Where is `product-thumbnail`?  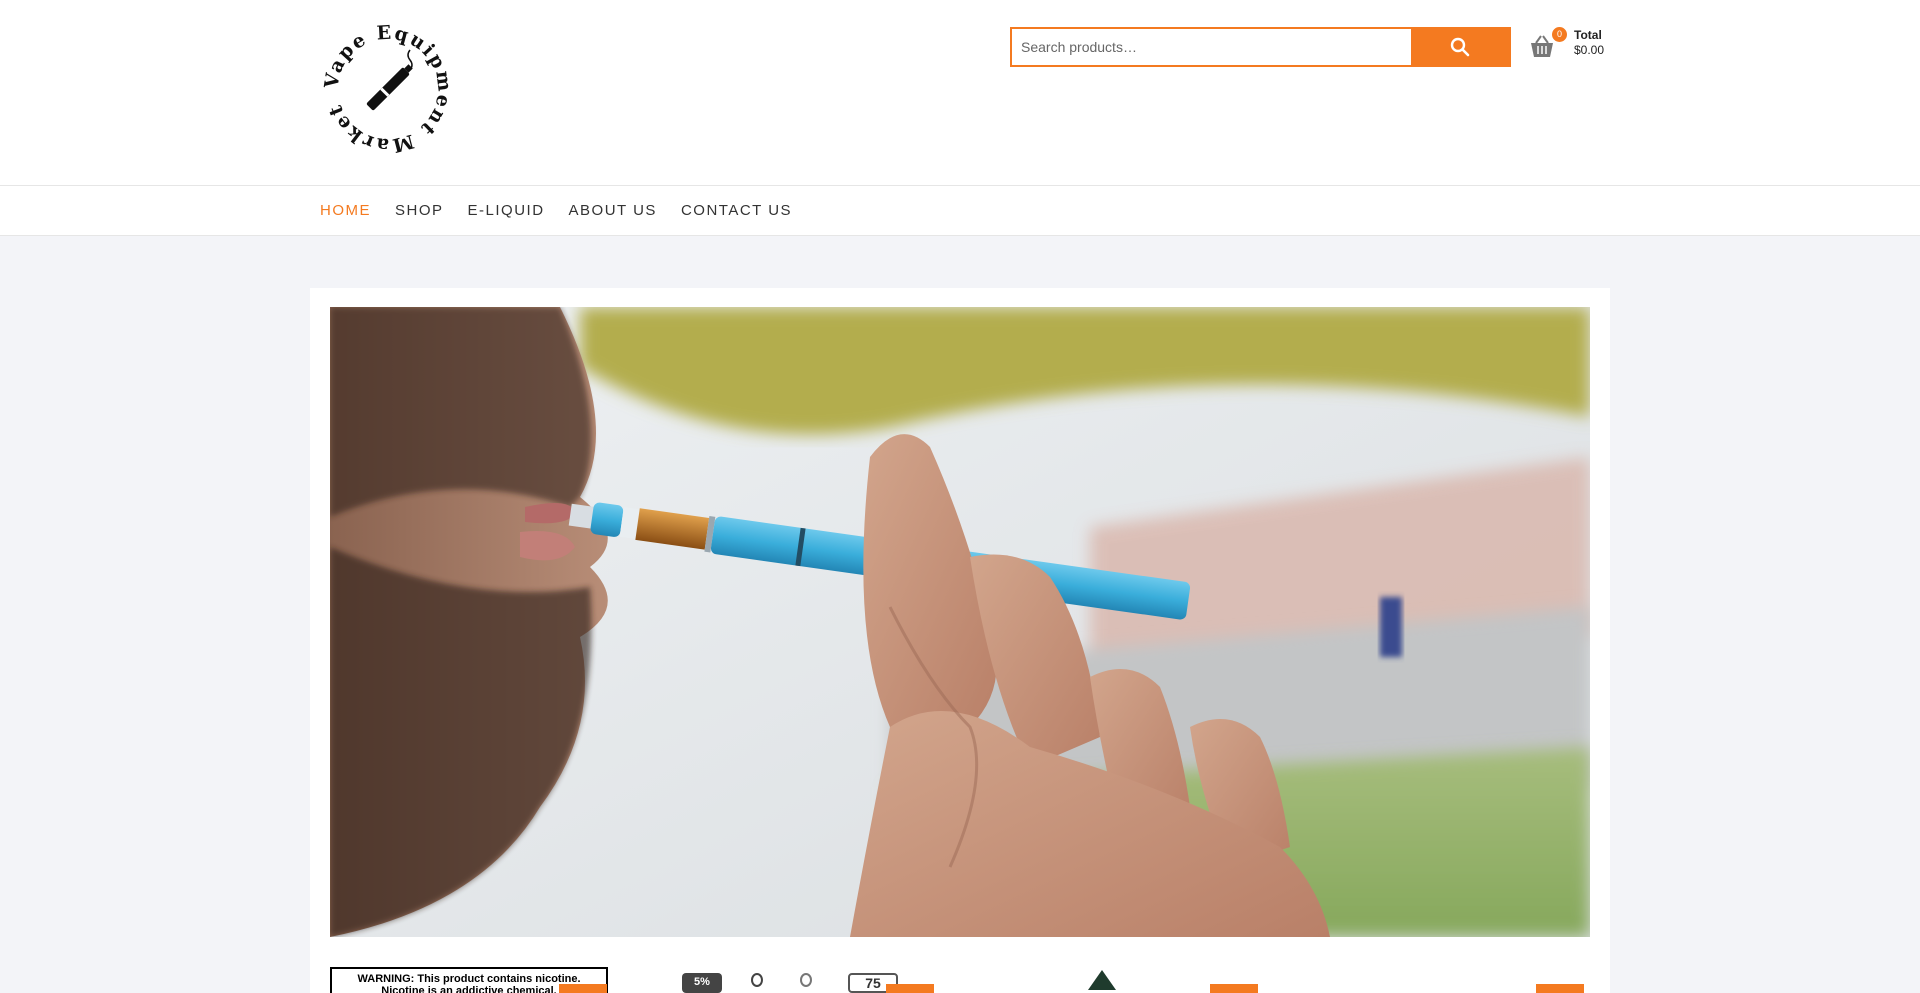 product-thumbnail is located at coordinates (1102, 980).